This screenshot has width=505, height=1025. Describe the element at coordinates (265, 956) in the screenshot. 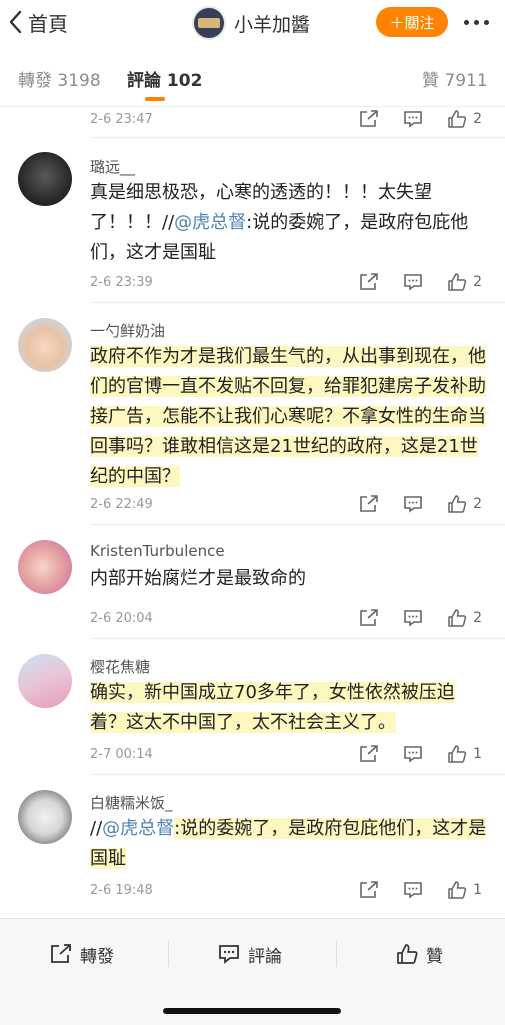

I see `comment-label: 評論` at that location.